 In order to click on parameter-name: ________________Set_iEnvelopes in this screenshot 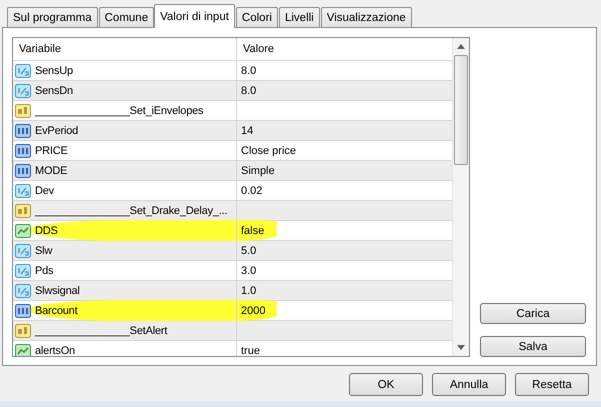, I will do `click(119, 110)`.